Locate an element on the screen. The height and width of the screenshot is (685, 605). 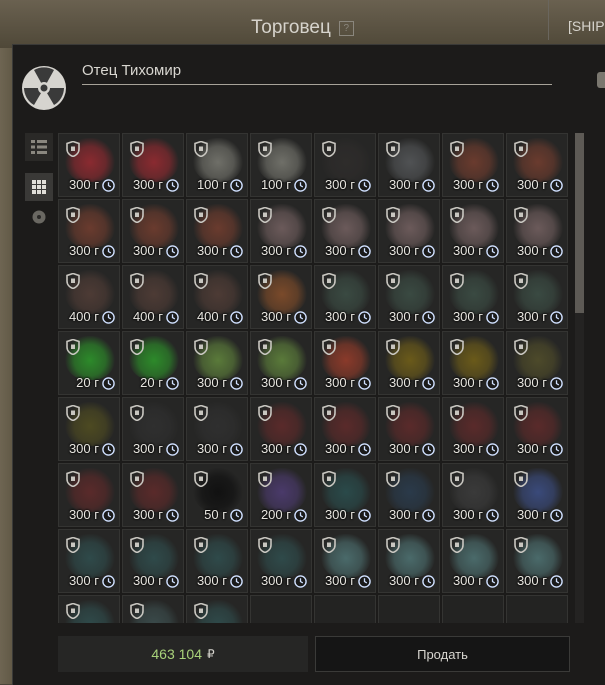
help-icon: ? is located at coordinates (346, 28).